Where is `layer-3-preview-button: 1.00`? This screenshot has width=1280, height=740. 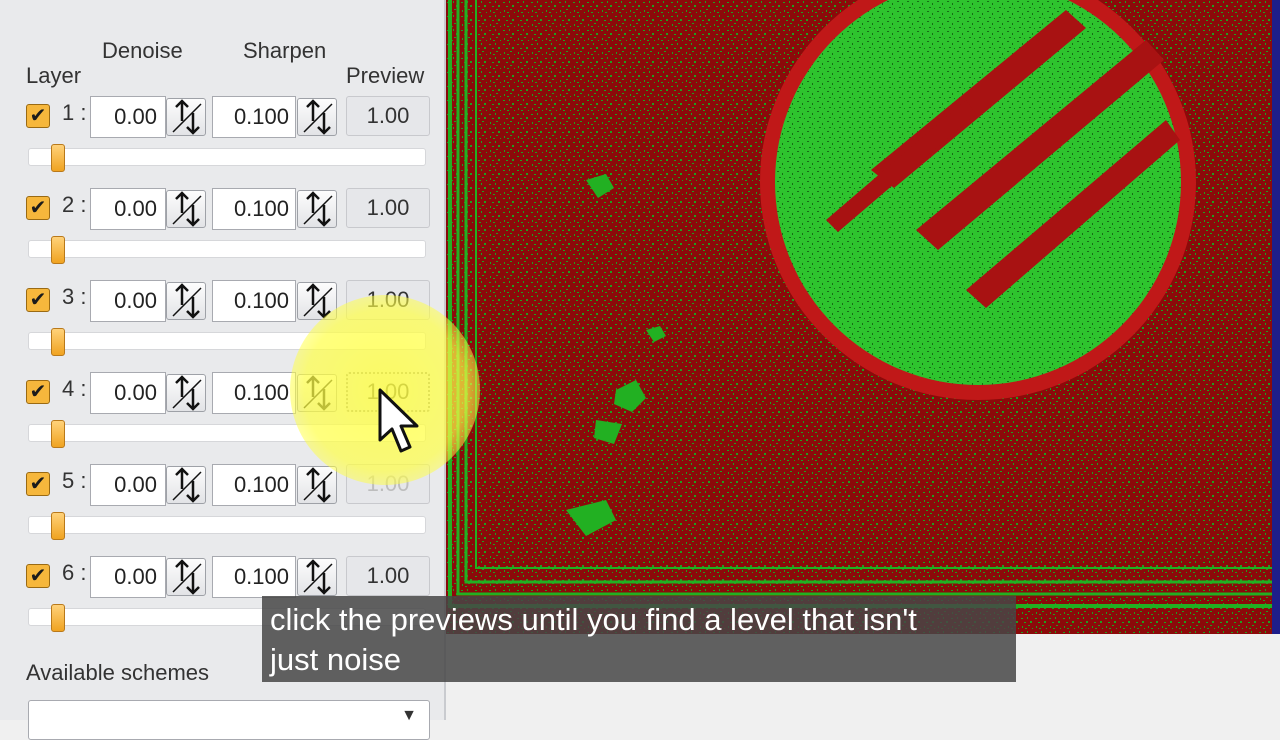
layer-3-preview-button: 1.00 is located at coordinates (388, 300).